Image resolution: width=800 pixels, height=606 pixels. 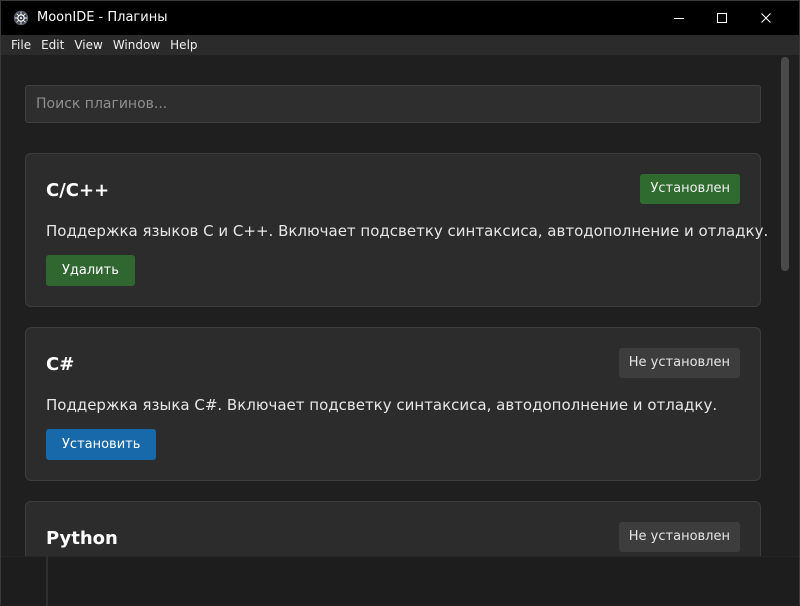 I want to click on close-icon, so click(x=766, y=18).